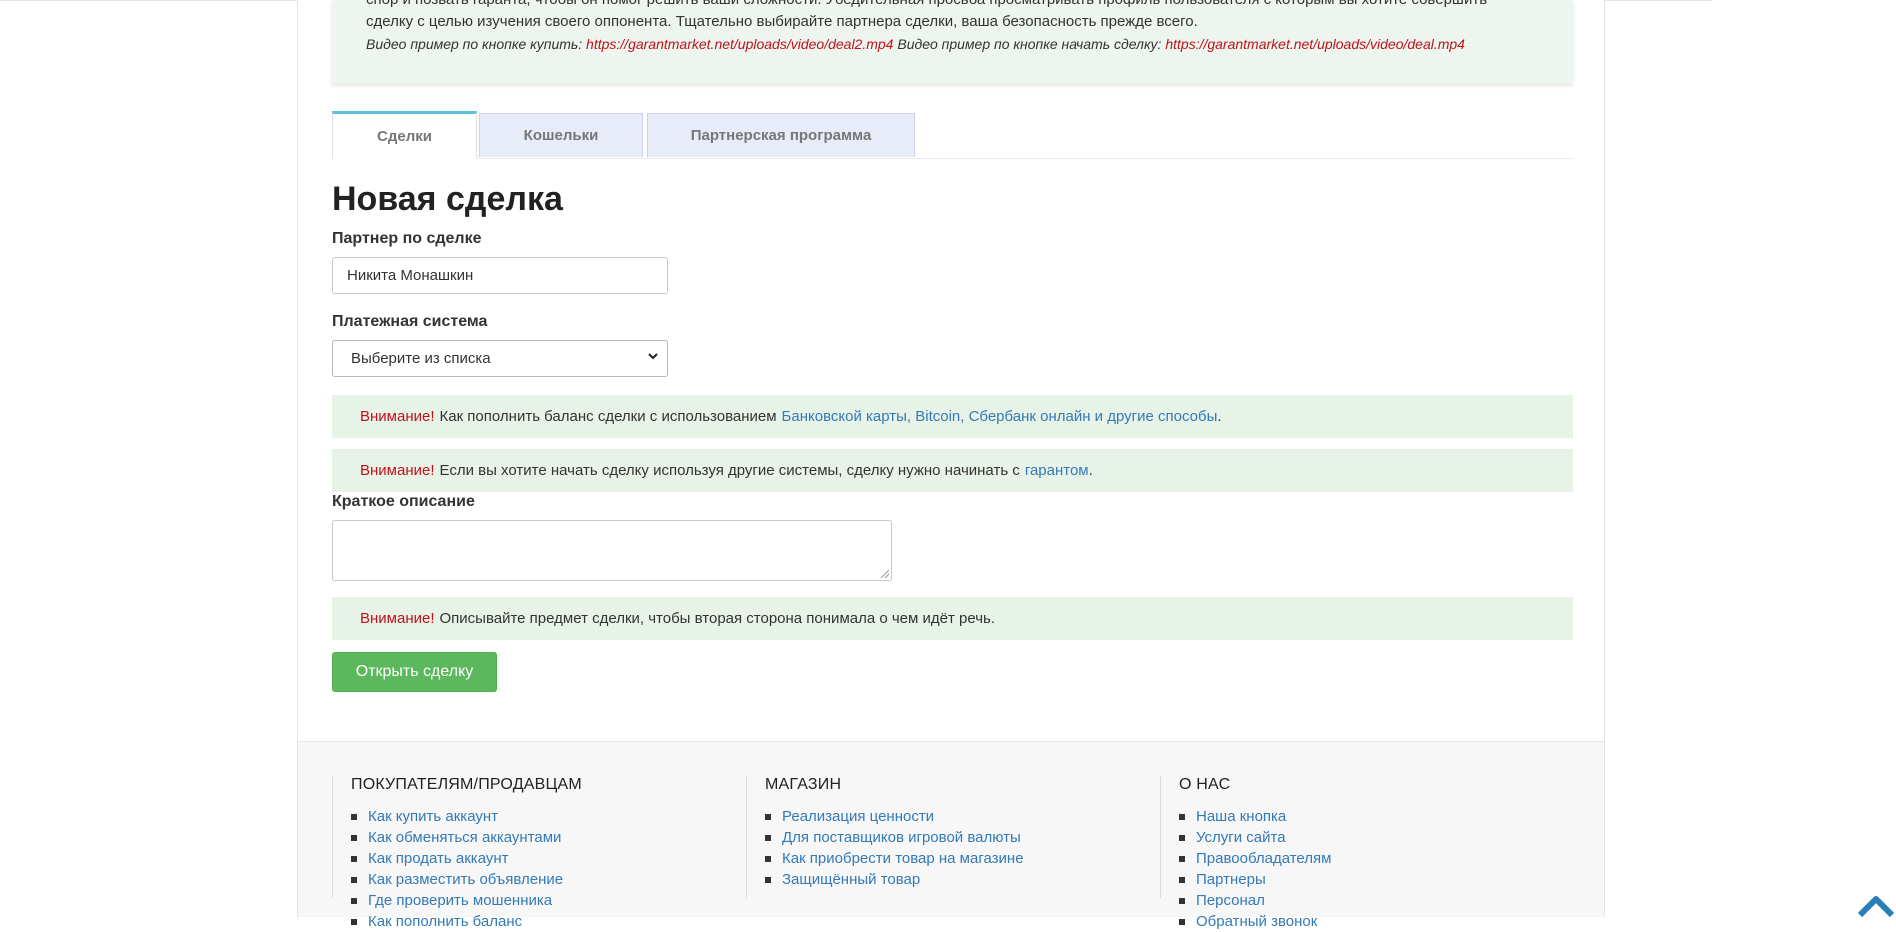 The image size is (1896, 932). What do you see at coordinates (1255, 858) in the screenshot?
I see `footer-link: Правообладателям` at bounding box center [1255, 858].